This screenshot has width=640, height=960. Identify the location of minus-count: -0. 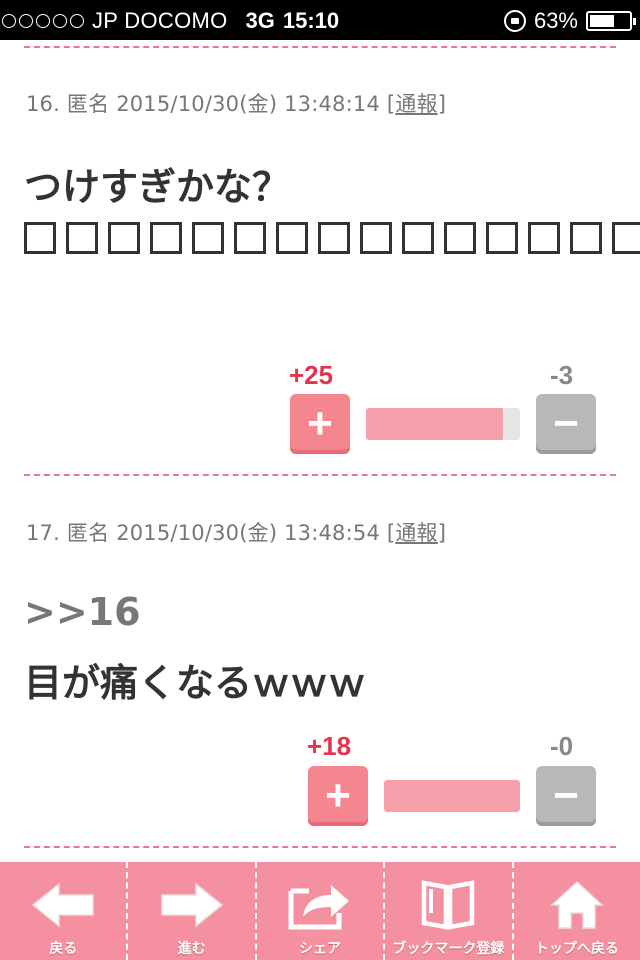
(562, 746).